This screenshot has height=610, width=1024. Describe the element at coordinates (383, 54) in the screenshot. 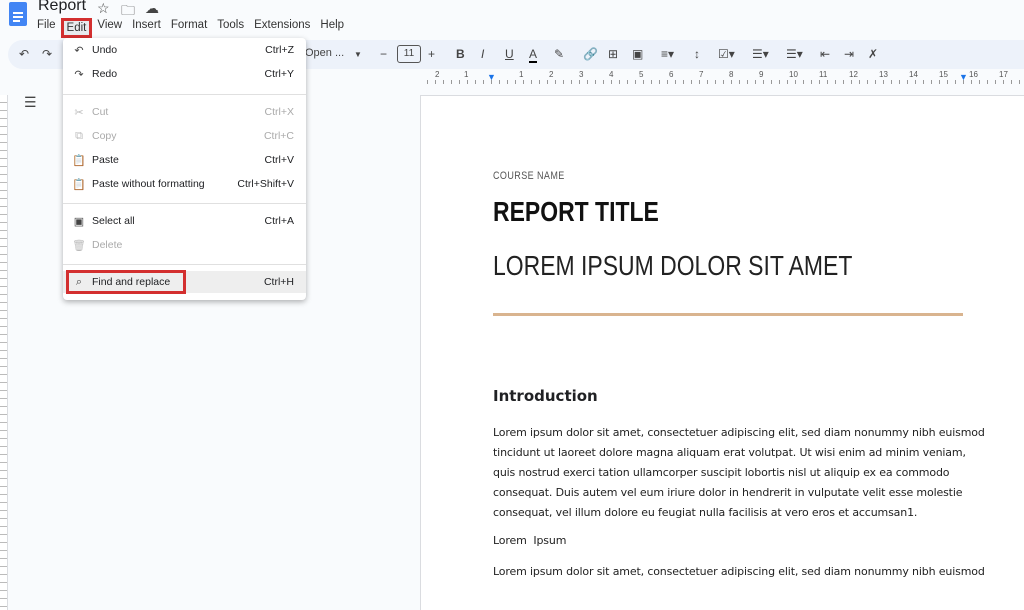

I see `decrease-size-icon: −` at that location.